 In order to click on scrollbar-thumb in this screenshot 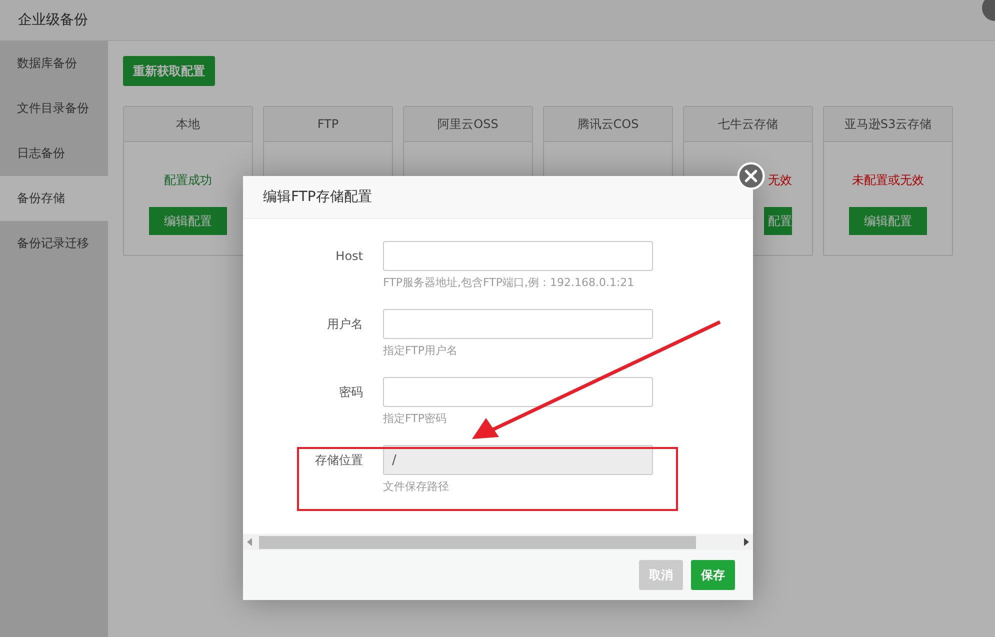, I will do `click(477, 542)`.